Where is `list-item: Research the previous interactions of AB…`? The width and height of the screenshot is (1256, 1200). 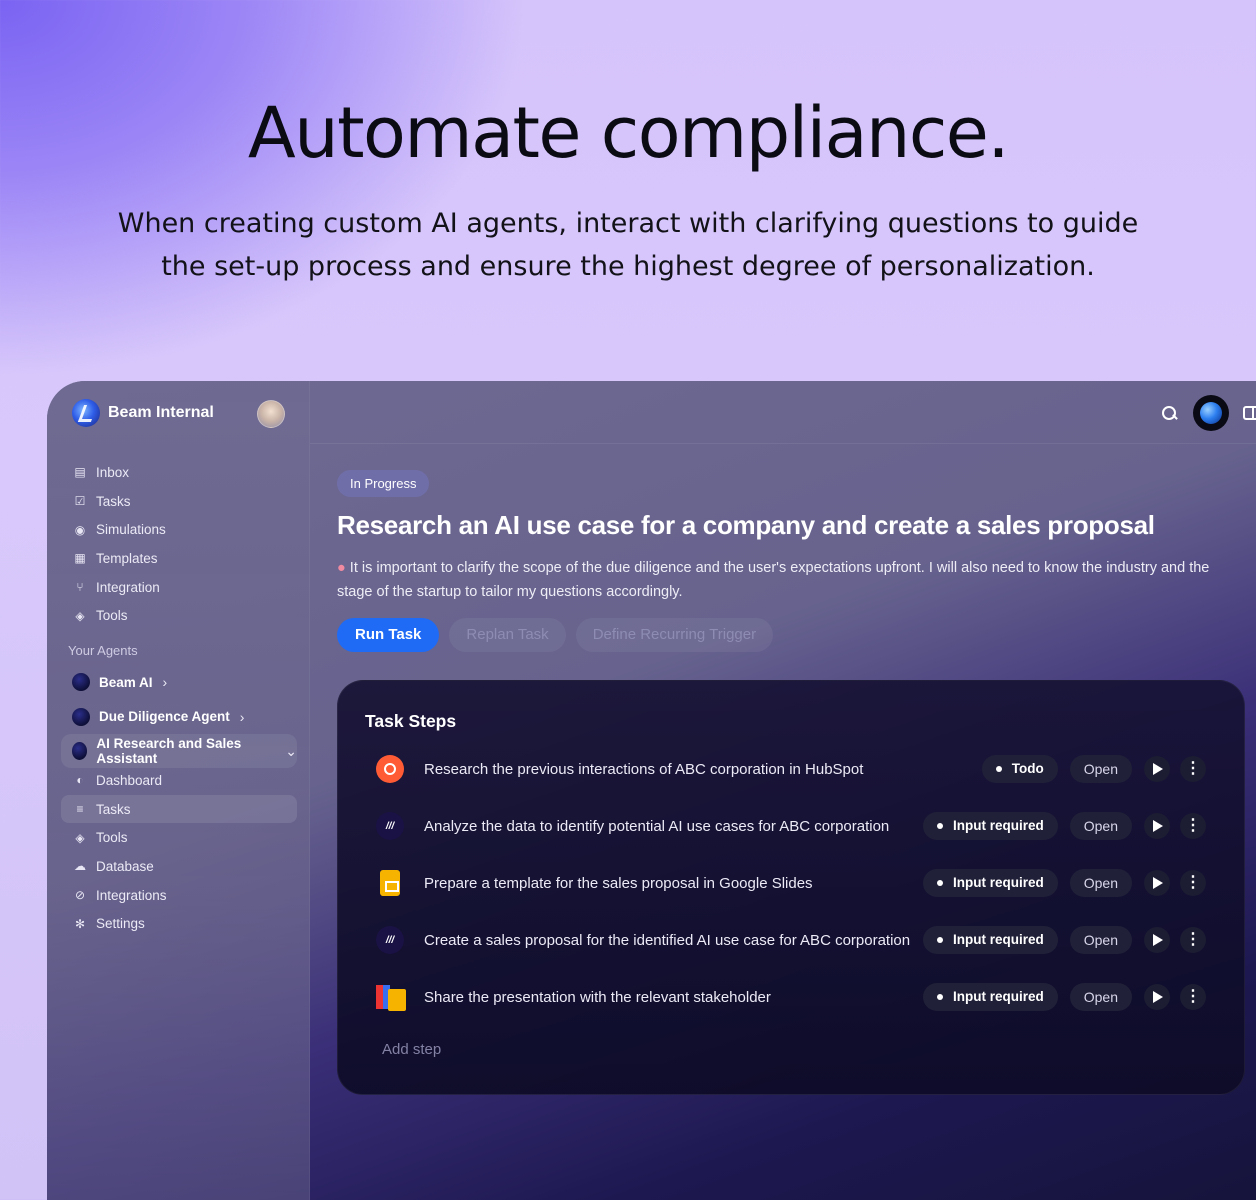
list-item: Research the previous interactions of AB… is located at coordinates (791, 769).